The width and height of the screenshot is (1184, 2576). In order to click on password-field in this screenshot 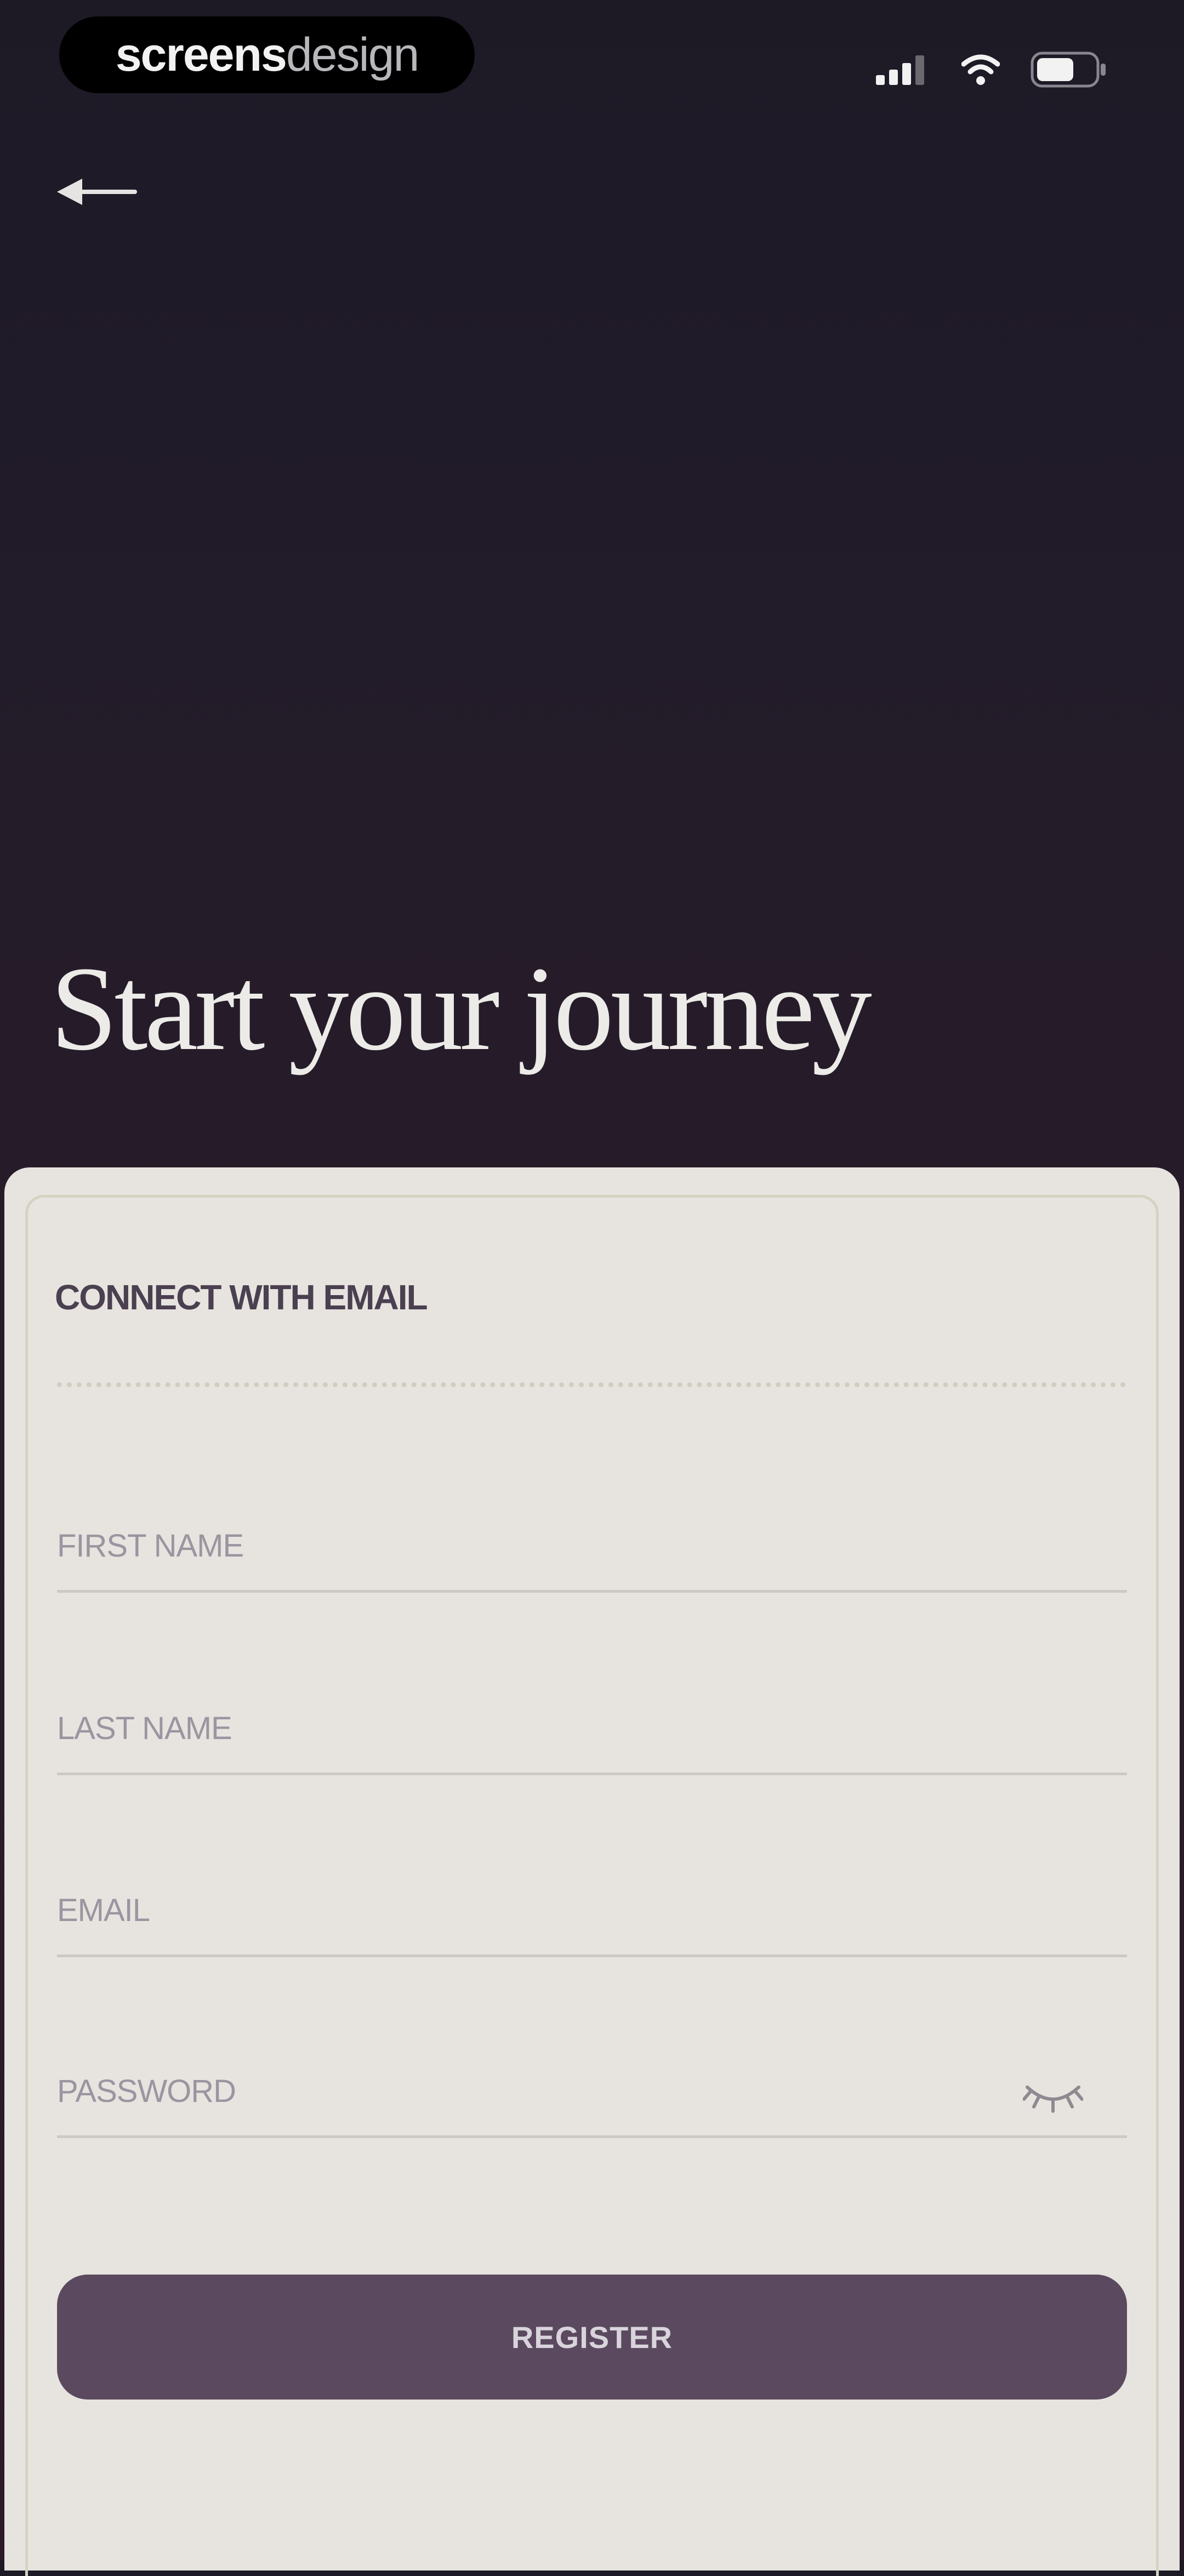, I will do `click(592, 2094)`.